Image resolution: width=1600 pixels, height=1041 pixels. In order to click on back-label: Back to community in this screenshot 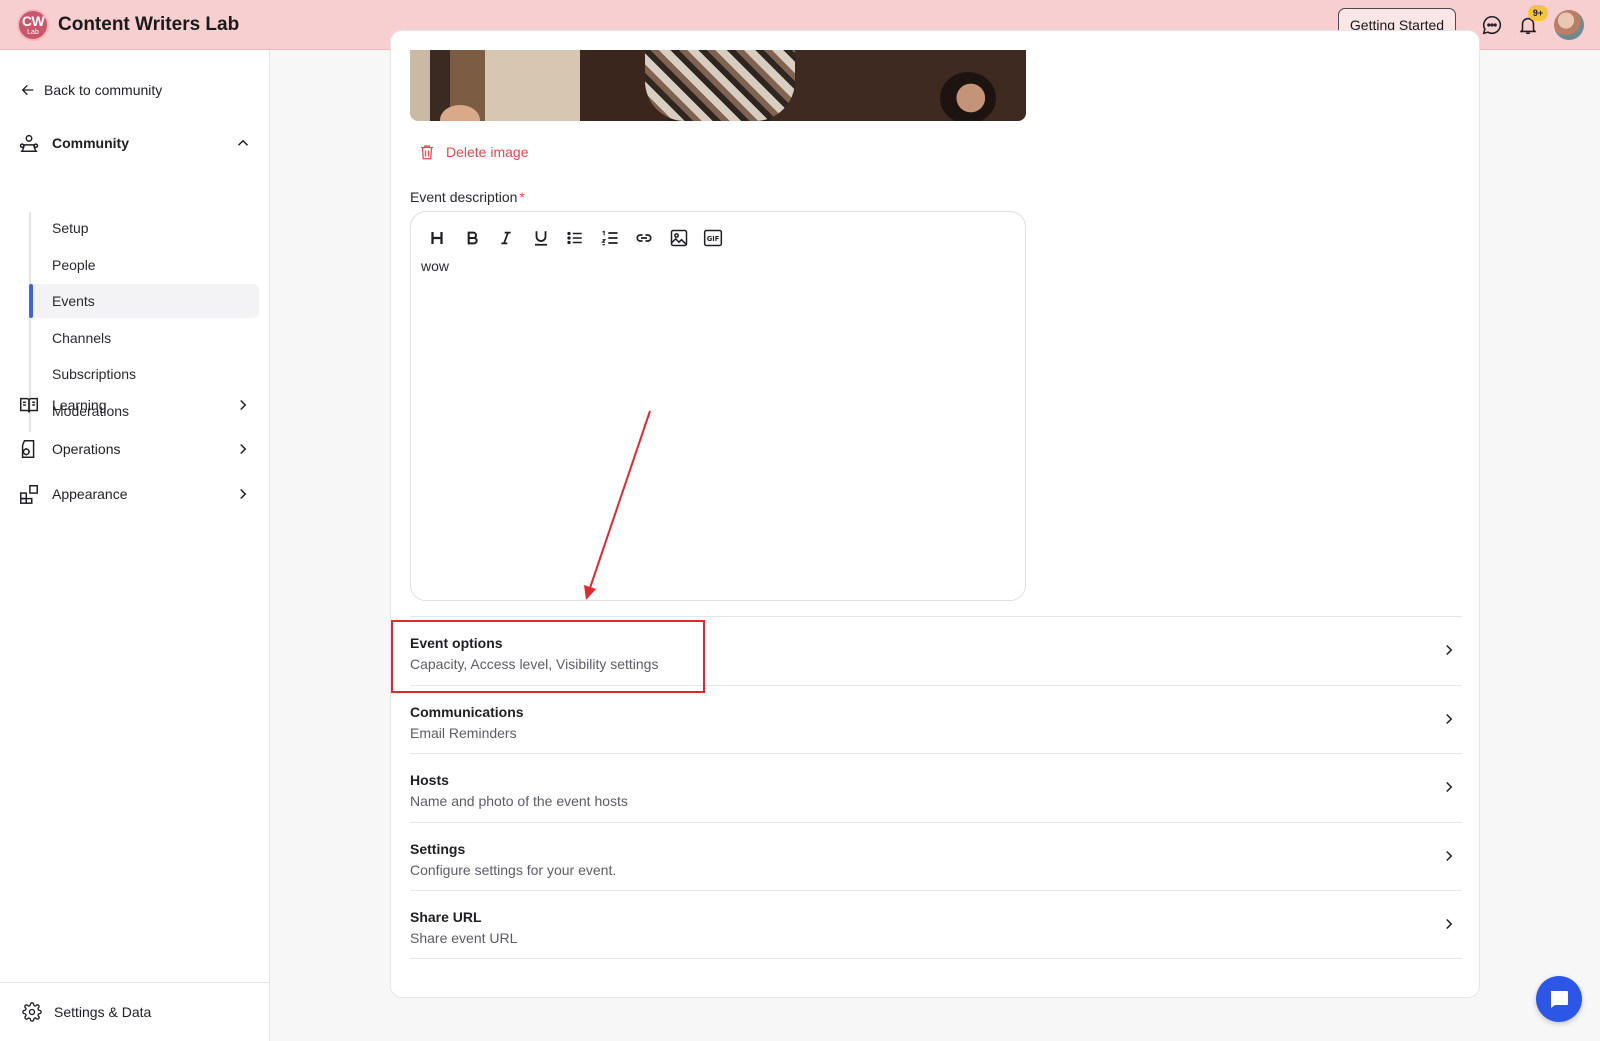, I will do `click(103, 90)`.